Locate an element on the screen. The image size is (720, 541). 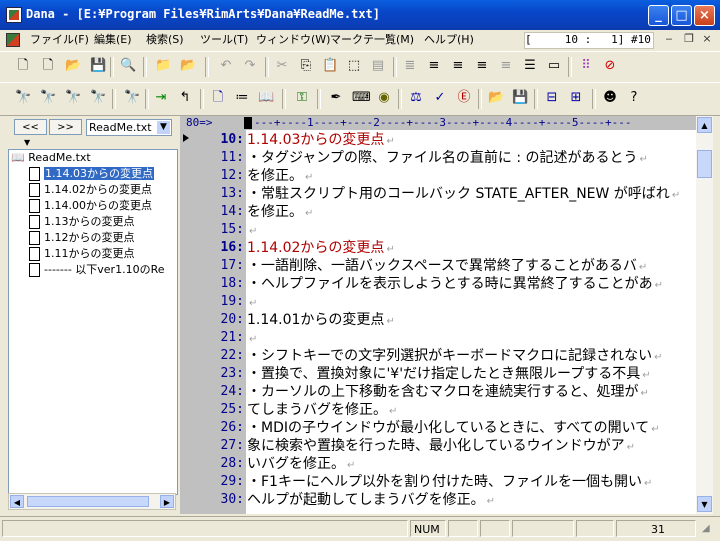
scroll-right-icon: ▶ is located at coordinates (167, 501).